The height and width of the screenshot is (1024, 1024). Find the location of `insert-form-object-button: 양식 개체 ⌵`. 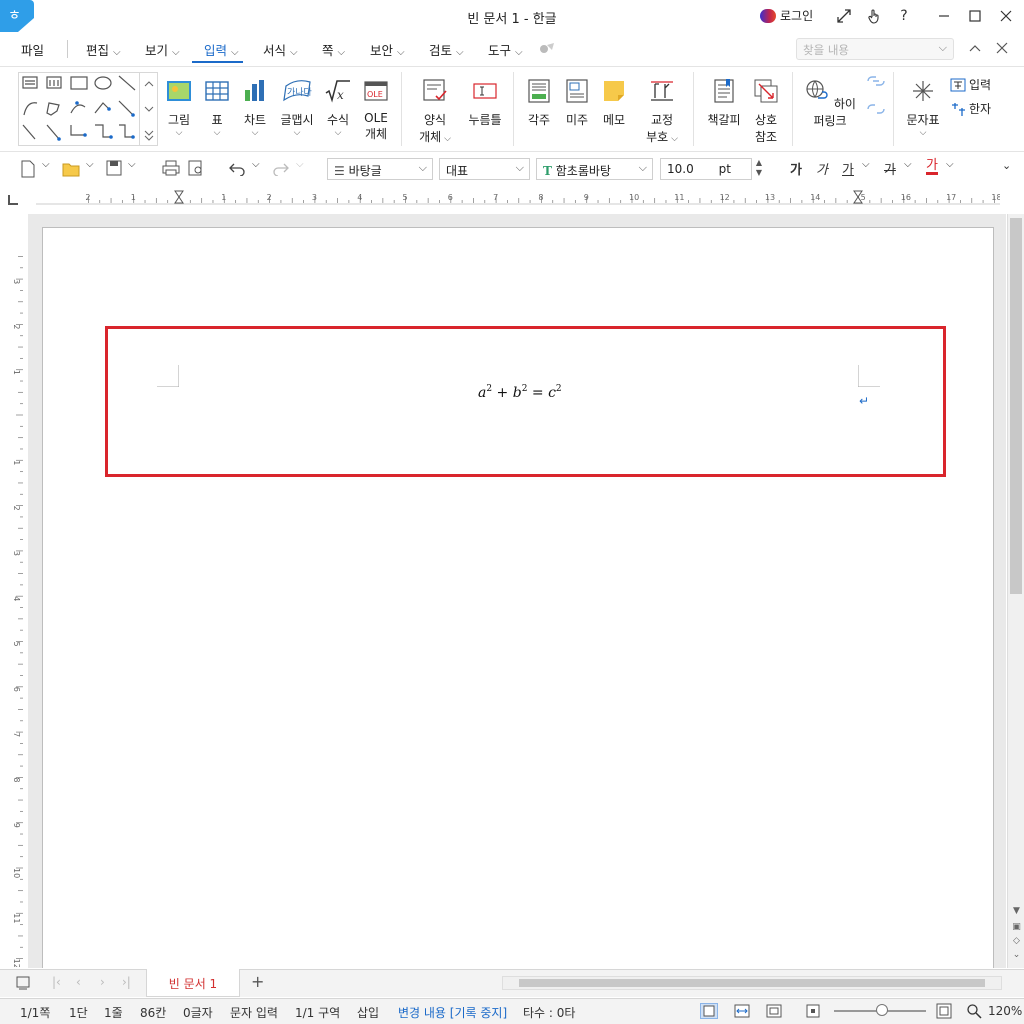

insert-form-object-button: 양식 개체 ⌵ is located at coordinates (435, 111).